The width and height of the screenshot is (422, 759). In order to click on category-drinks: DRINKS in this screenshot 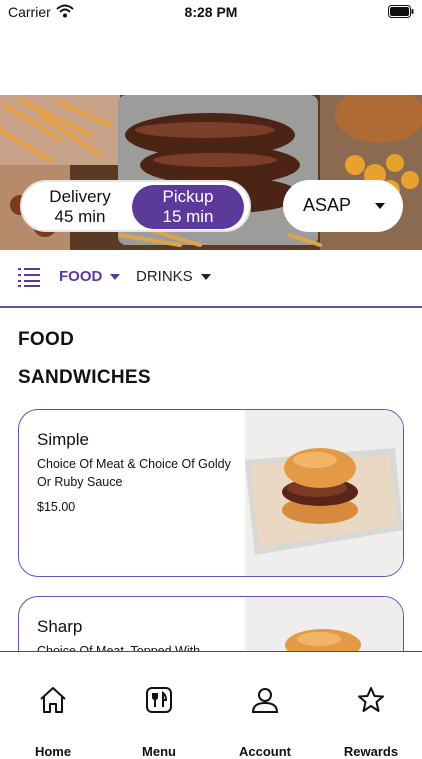, I will do `click(173, 276)`.